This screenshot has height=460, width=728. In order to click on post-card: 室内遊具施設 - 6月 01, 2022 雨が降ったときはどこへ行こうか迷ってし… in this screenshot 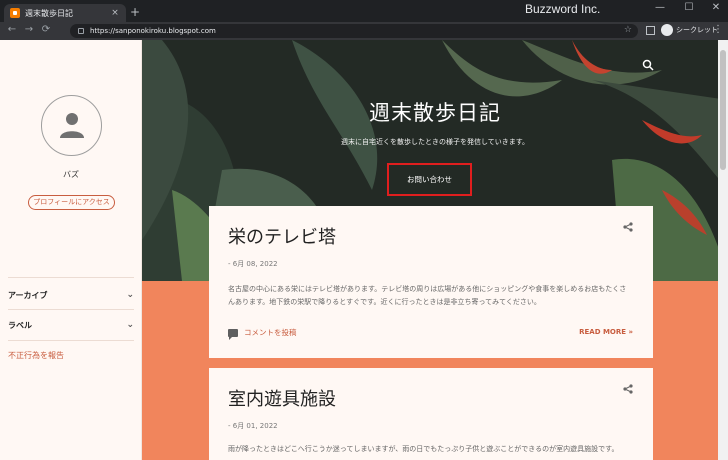, I will do `click(431, 414)`.